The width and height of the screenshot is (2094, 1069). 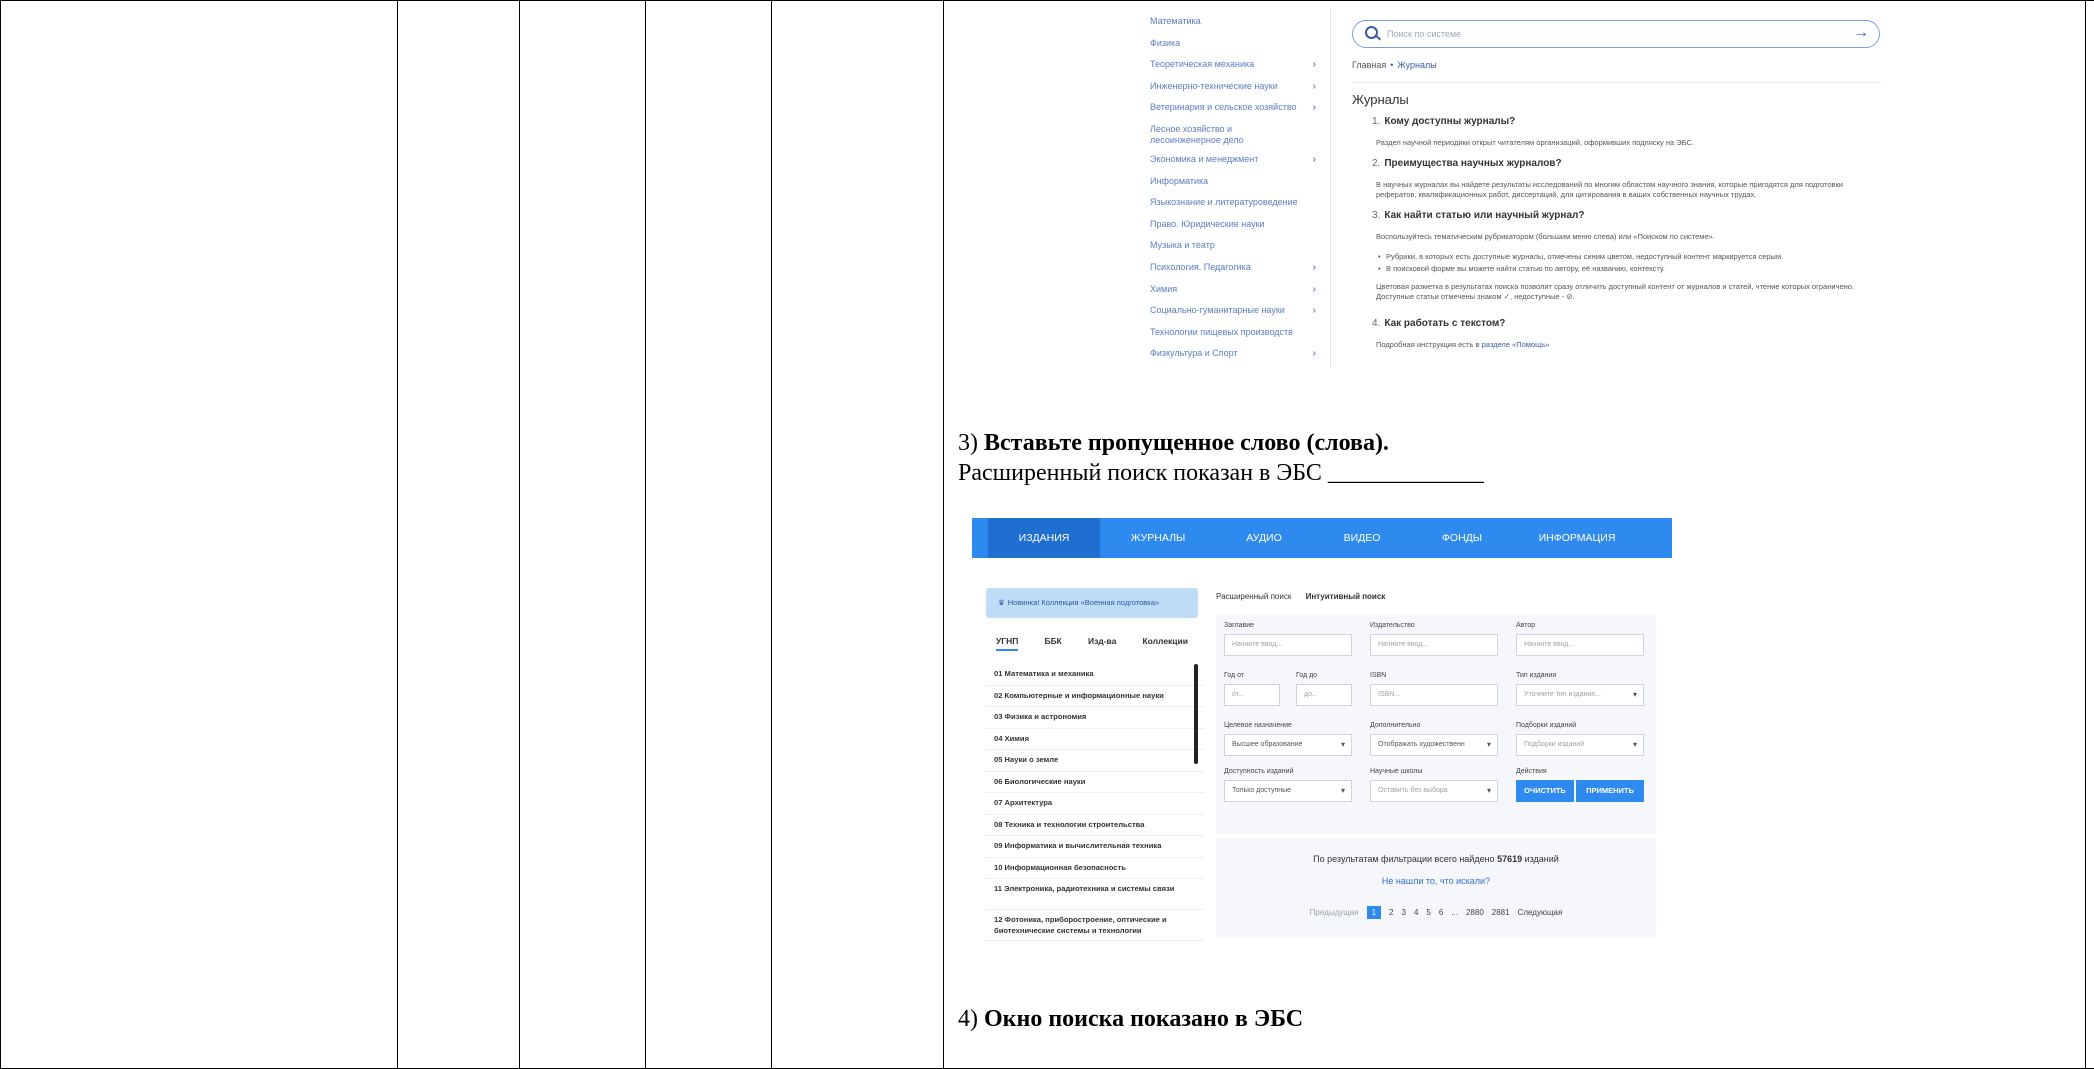 I want to click on category-item: Физика, so click(x=1234, y=49).